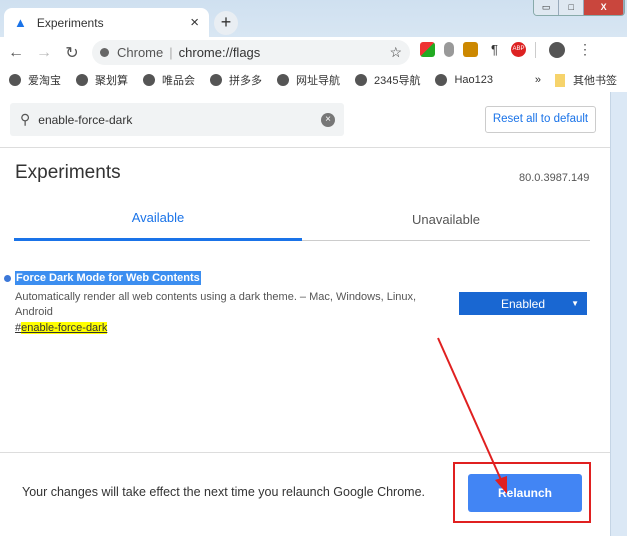 The image size is (627, 536). Describe the element at coordinates (111, 81) in the screenshot. I see `bookmark-label: 聚划算` at that location.